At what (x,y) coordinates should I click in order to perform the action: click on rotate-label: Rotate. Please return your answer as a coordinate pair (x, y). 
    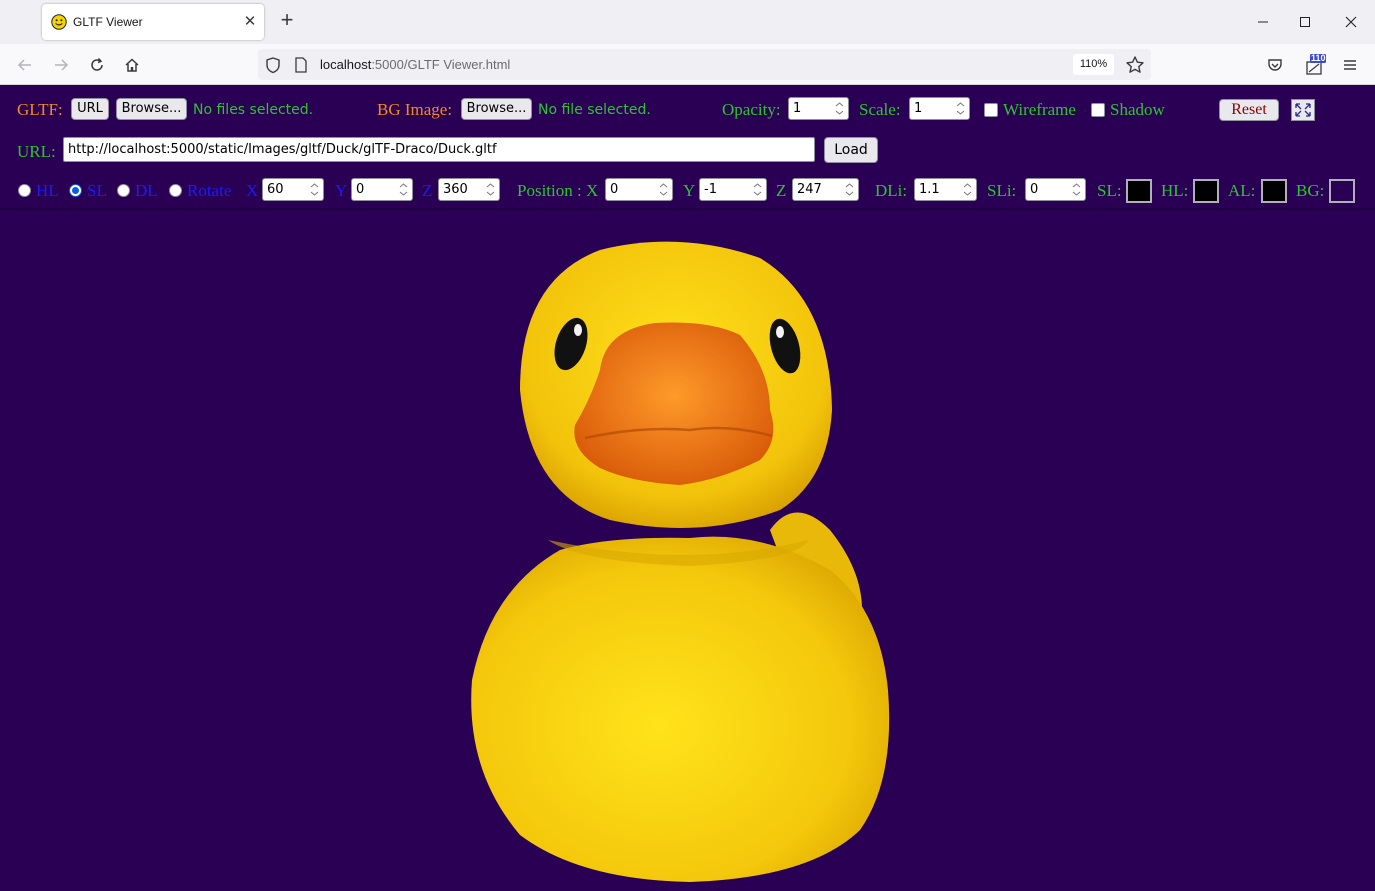
    Looking at the image, I should click on (209, 190).